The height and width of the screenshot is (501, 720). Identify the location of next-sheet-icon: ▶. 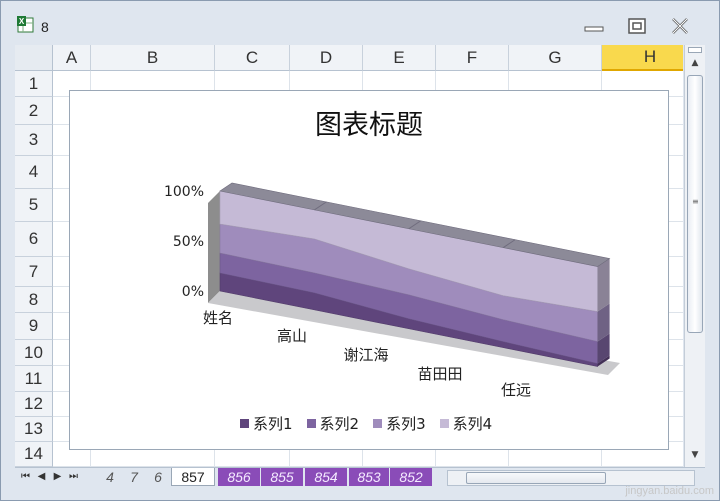
(57, 476).